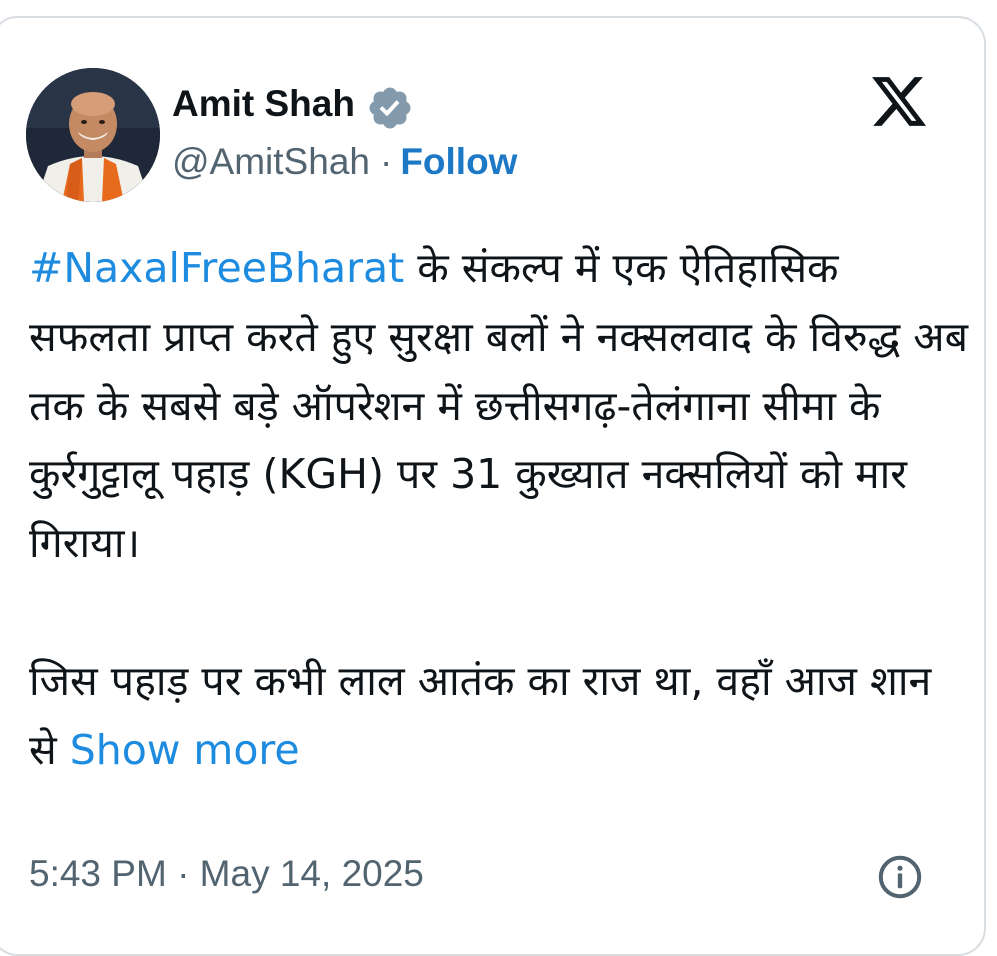 The height and width of the screenshot is (956, 997). What do you see at coordinates (271, 161) in the screenshot?
I see `author-handle: @AmitShah` at bounding box center [271, 161].